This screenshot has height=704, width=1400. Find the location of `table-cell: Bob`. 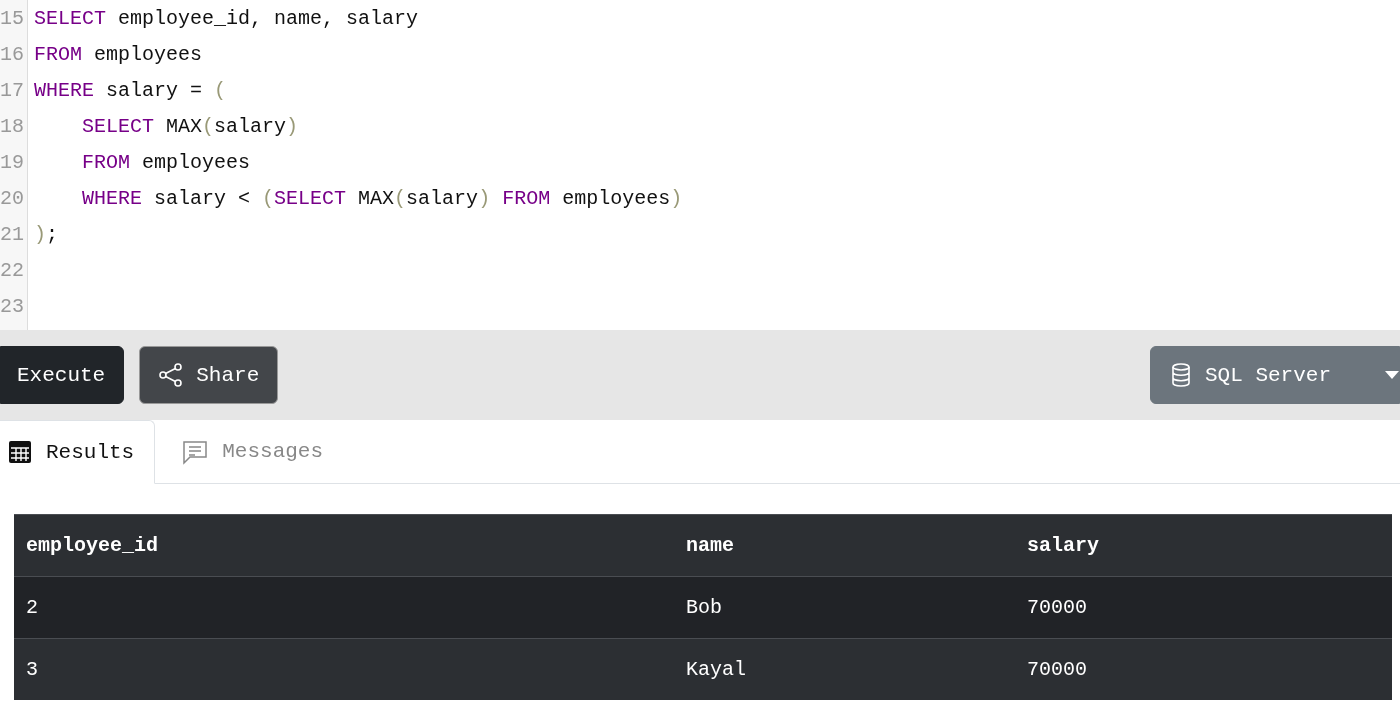

table-cell: Bob is located at coordinates (844, 607).